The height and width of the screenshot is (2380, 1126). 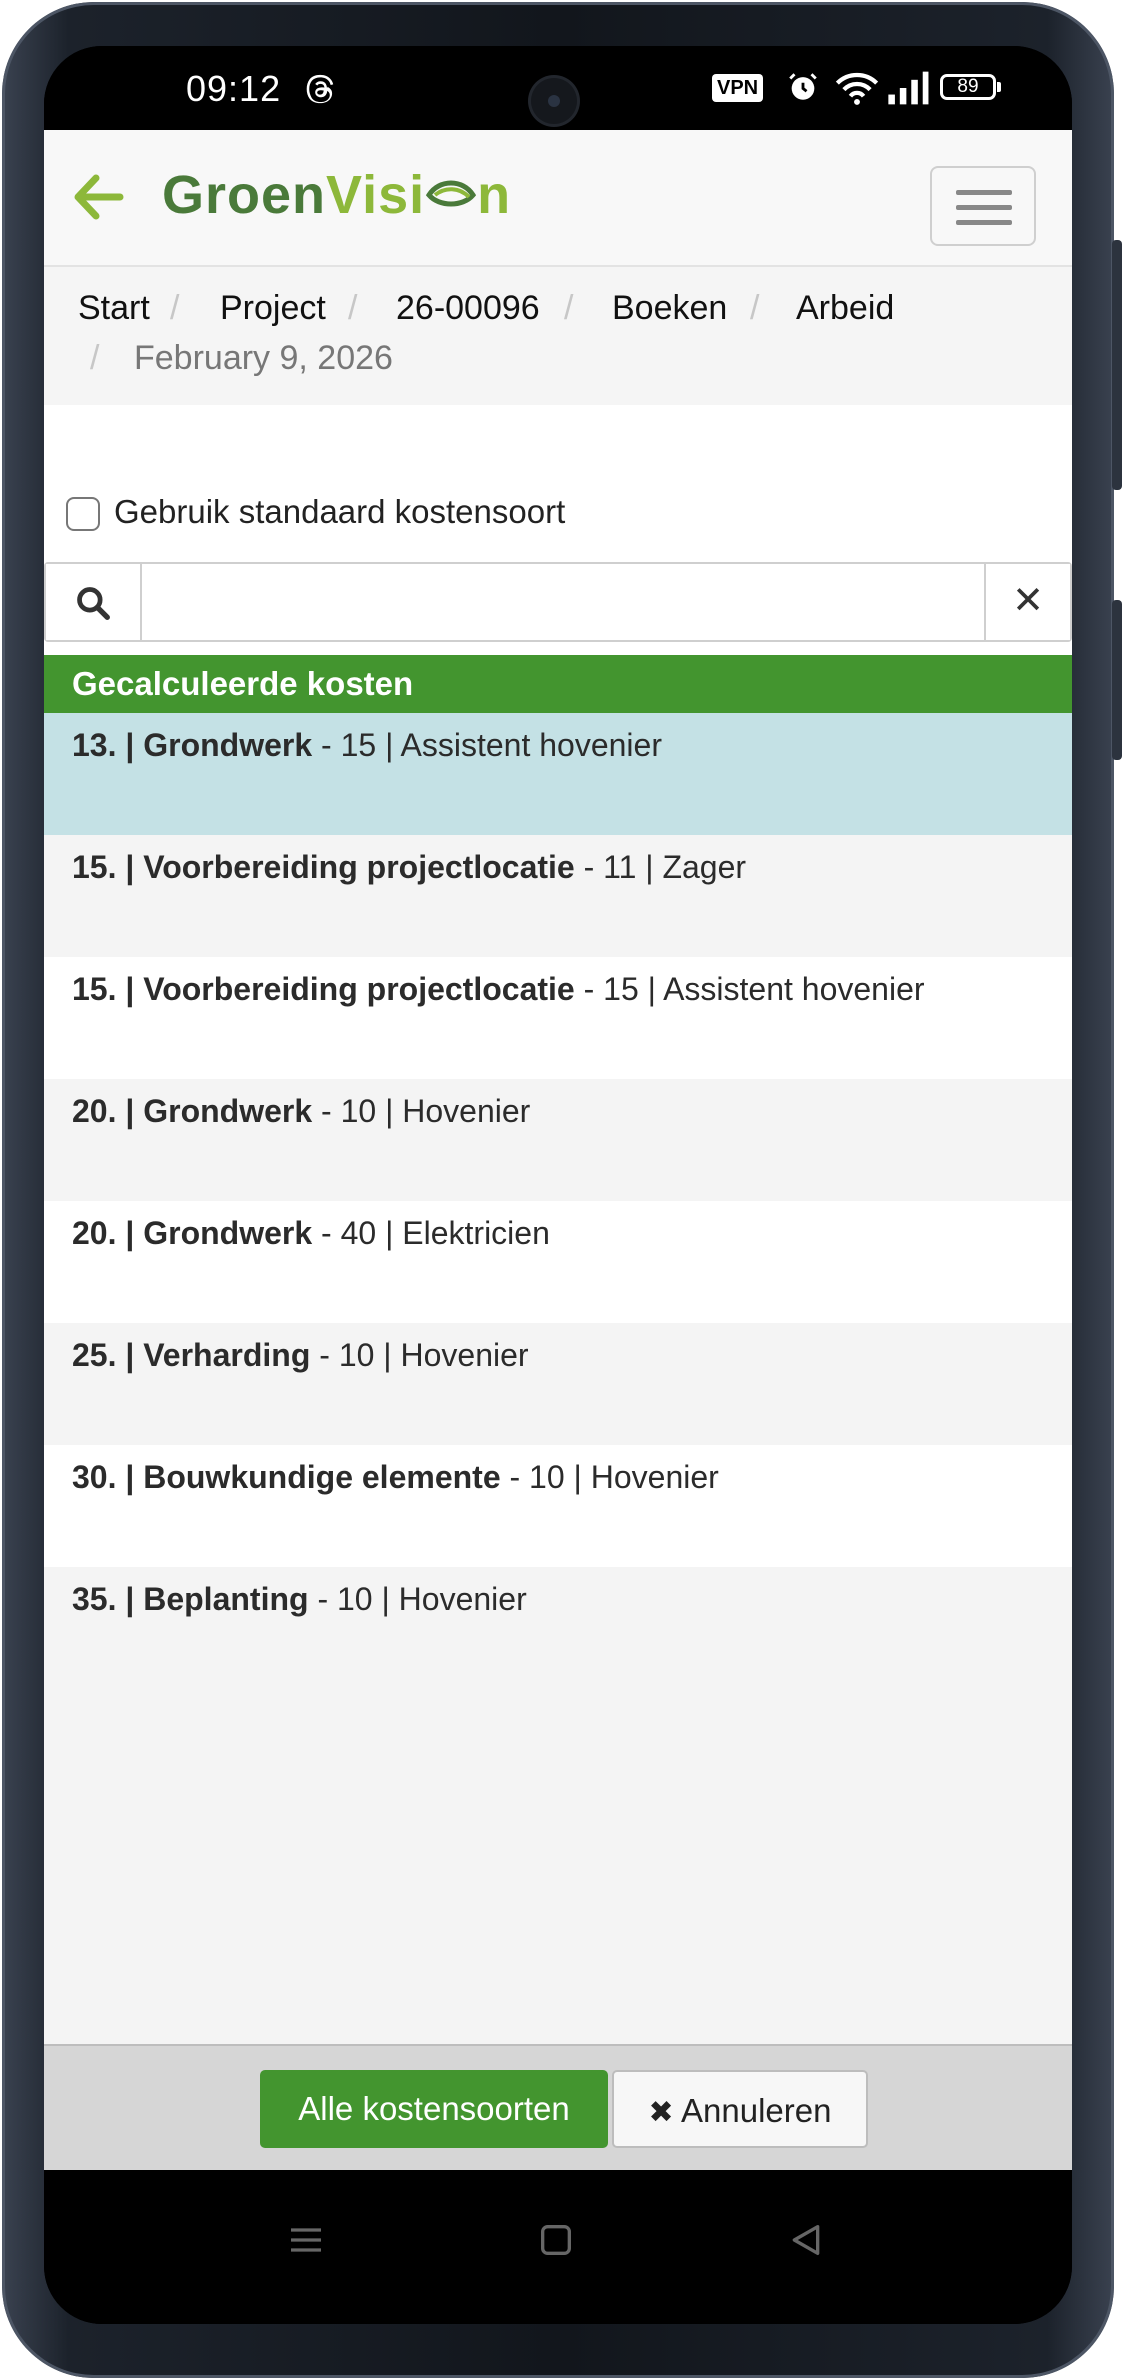 I want to click on alarm-icon, so click(x=803, y=86).